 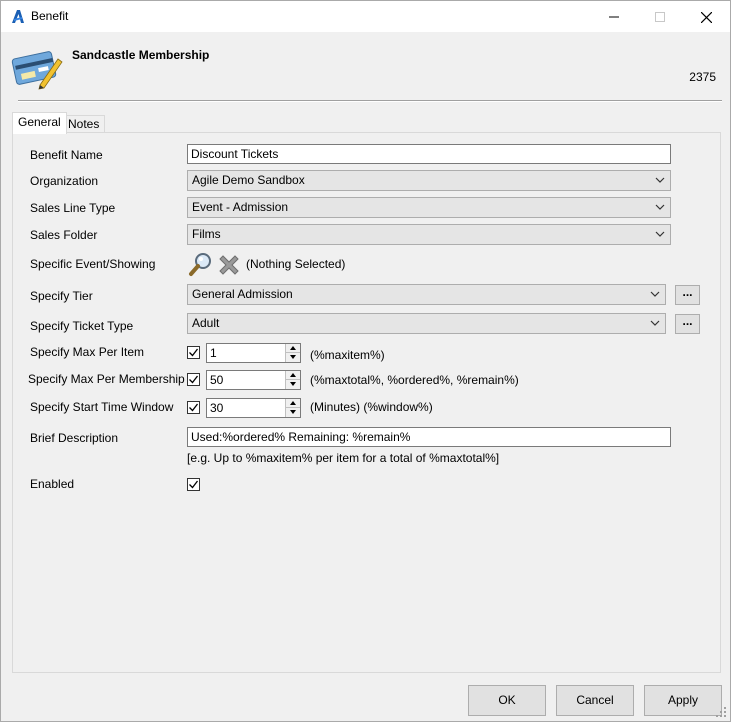 What do you see at coordinates (213, 353) in the screenshot?
I see `max-per-item-value: 1` at bounding box center [213, 353].